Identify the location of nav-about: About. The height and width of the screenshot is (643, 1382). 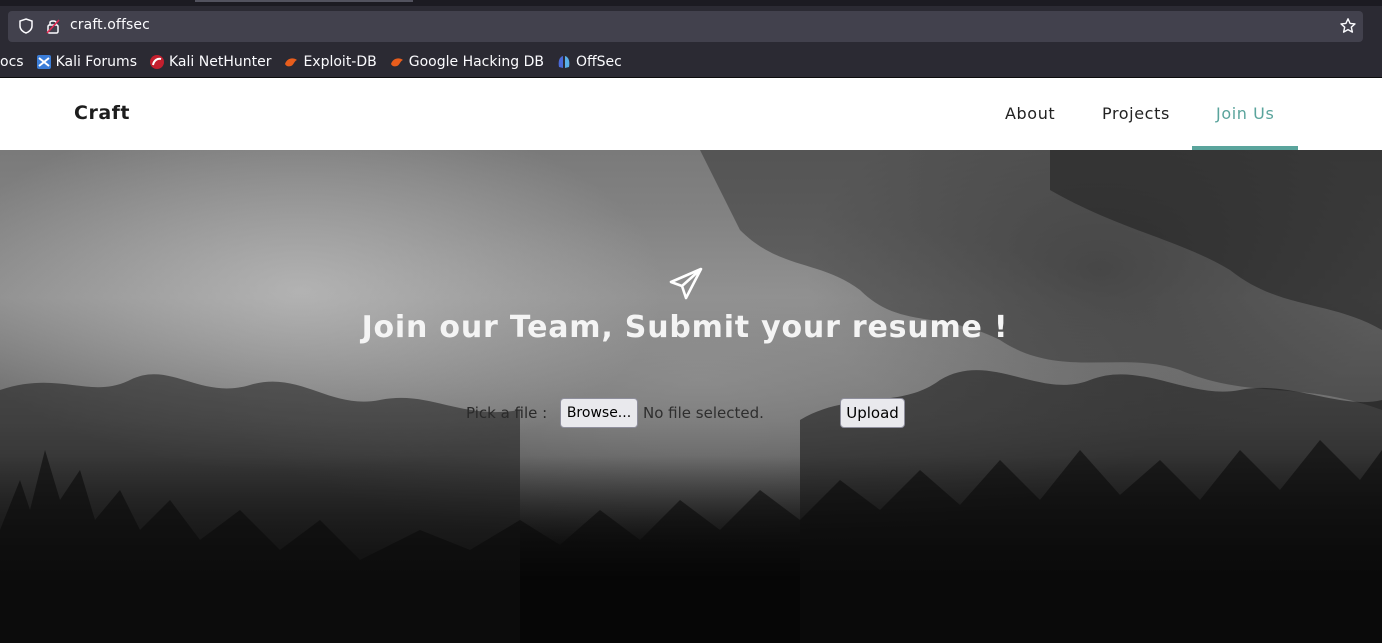
(1030, 113).